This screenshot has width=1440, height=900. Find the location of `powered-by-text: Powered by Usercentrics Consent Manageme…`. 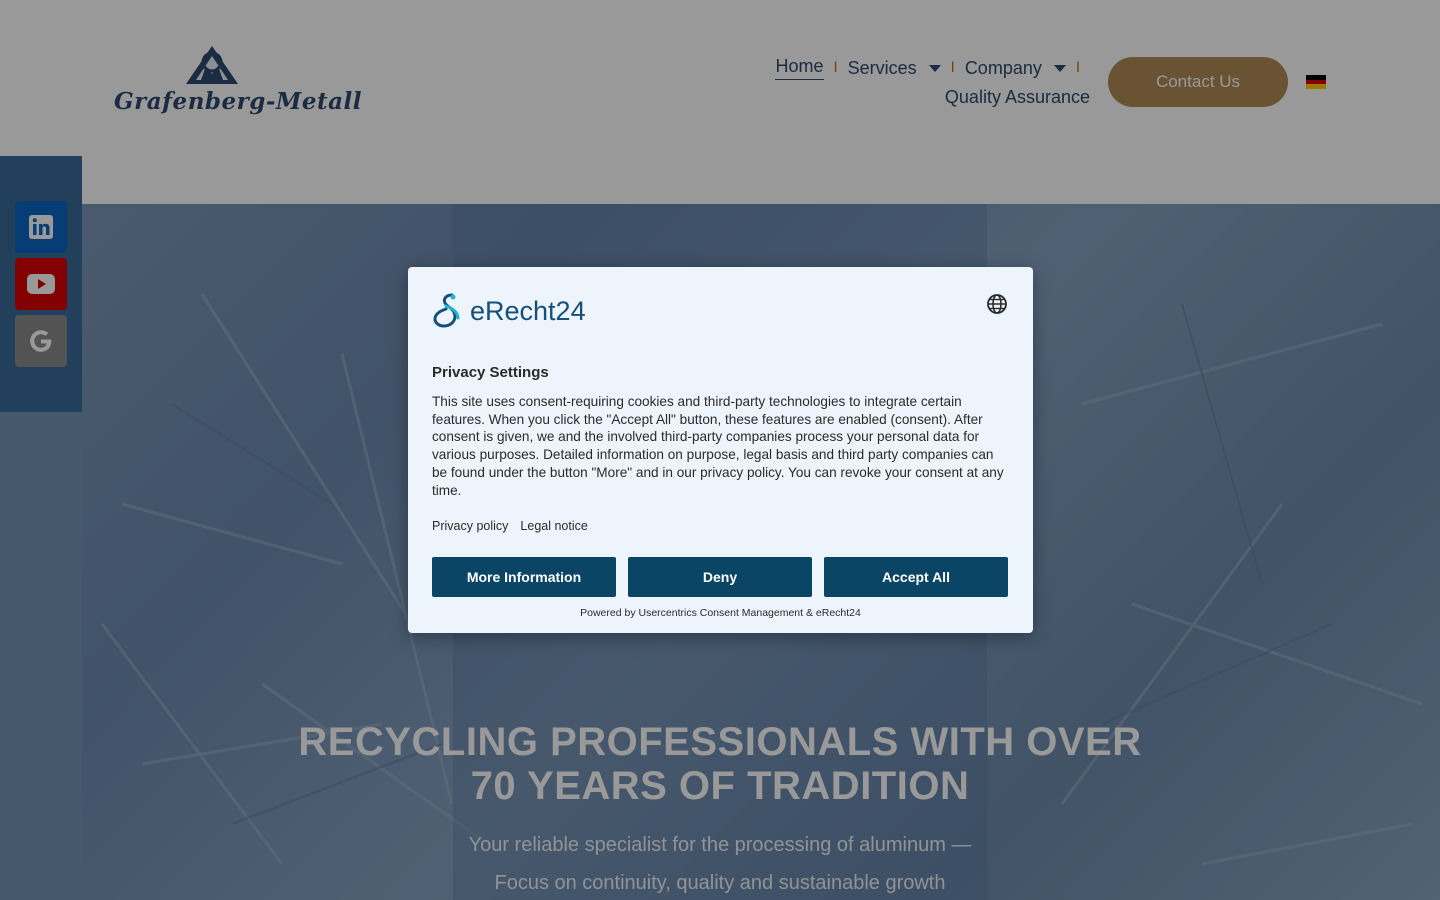

powered-by-text: Powered by Usercentrics Consent Manageme… is located at coordinates (720, 613).